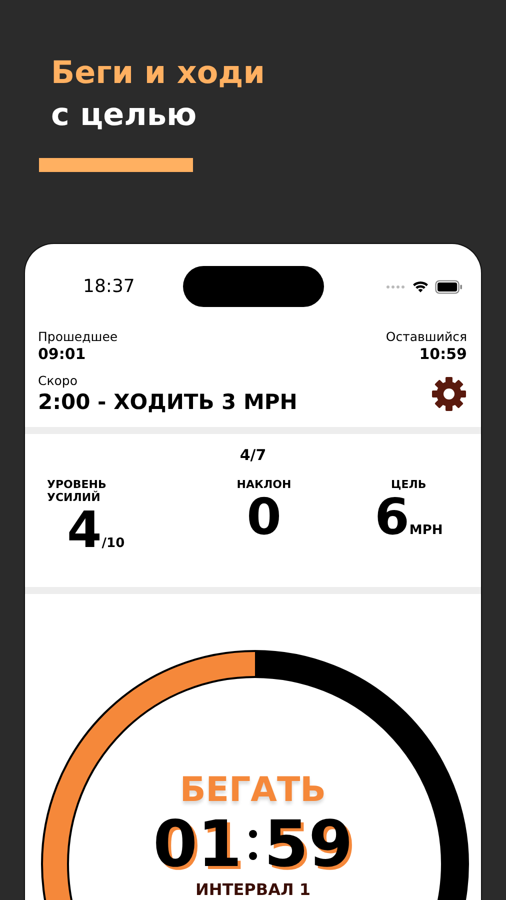  I want to click on timer-minutes: 01, so click(197, 845).